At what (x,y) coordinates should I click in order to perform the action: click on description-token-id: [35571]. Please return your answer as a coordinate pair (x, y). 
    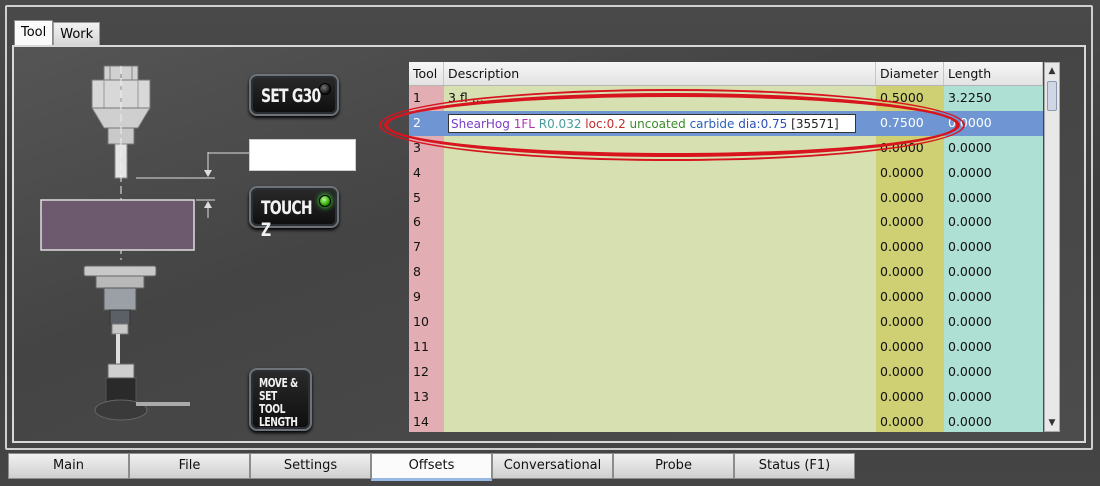
    Looking at the image, I should click on (815, 123).